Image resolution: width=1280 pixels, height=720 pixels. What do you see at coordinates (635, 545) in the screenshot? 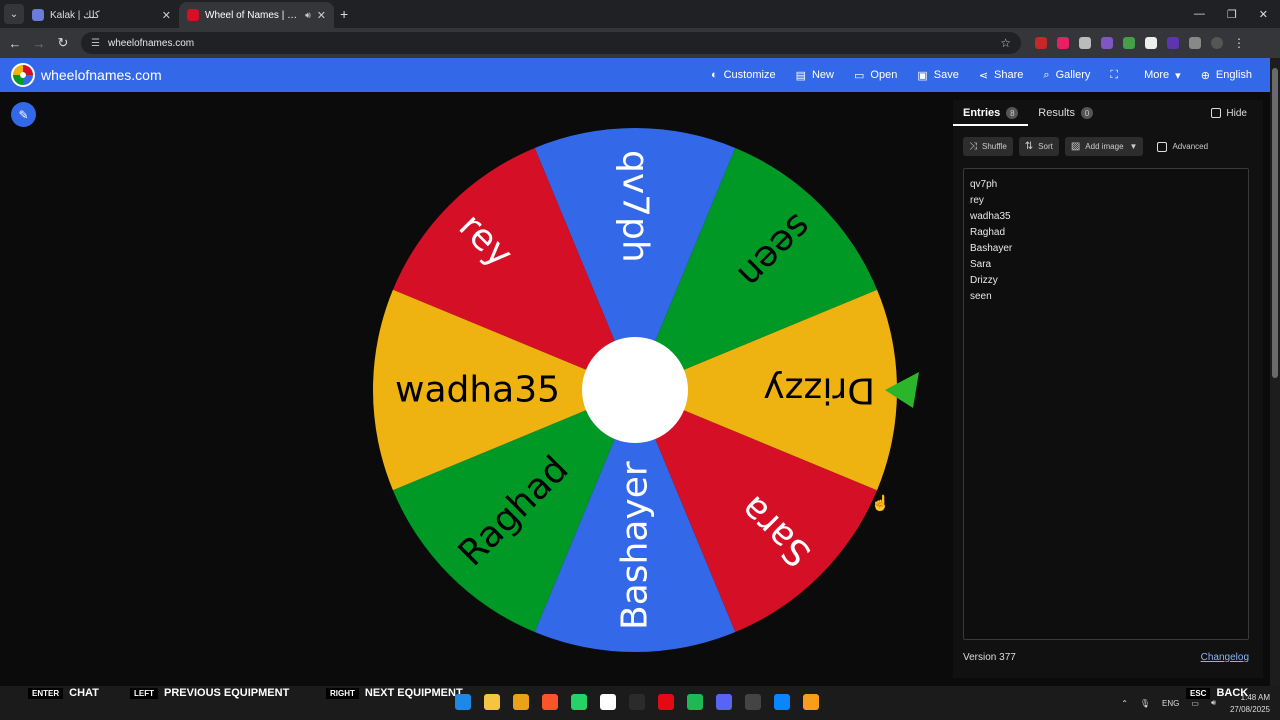
I see `wheel-label: Bashayer` at bounding box center [635, 545].